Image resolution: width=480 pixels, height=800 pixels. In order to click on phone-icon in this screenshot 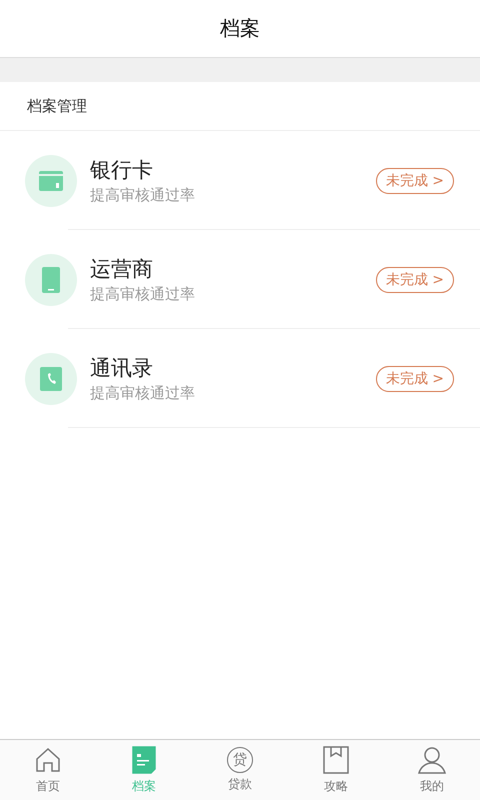, I will do `click(51, 280)`.